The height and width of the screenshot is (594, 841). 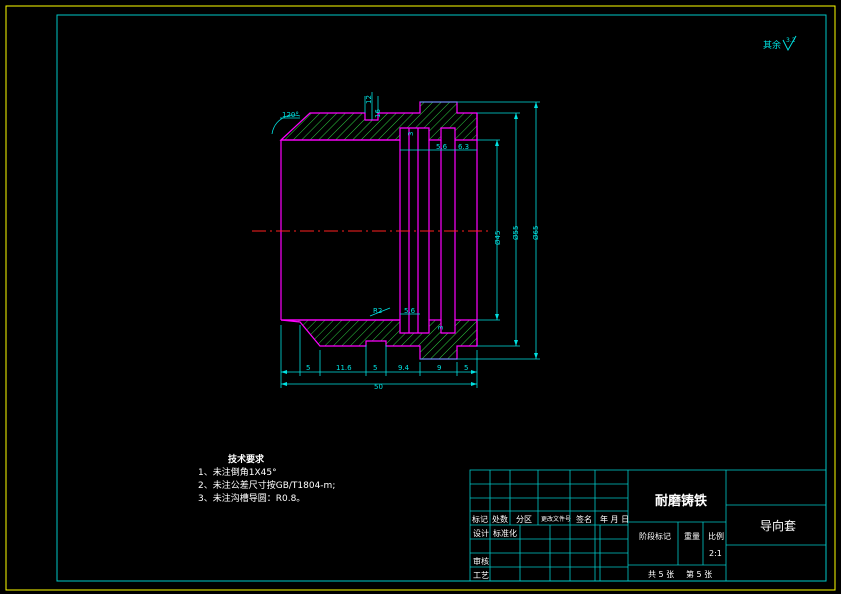 I want to click on part-name: 导向套, so click(x=778, y=526).